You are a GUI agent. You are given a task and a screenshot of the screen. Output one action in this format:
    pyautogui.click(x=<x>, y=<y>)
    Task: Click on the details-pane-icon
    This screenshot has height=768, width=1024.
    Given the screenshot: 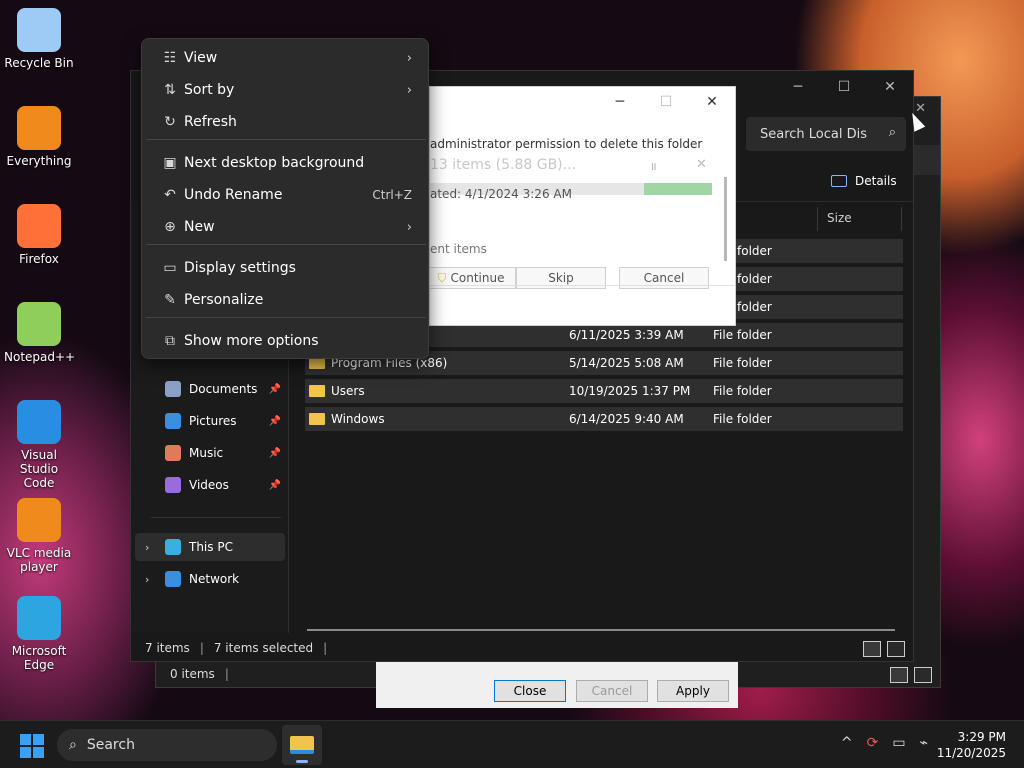 What is the action you would take?
    pyautogui.click(x=839, y=181)
    